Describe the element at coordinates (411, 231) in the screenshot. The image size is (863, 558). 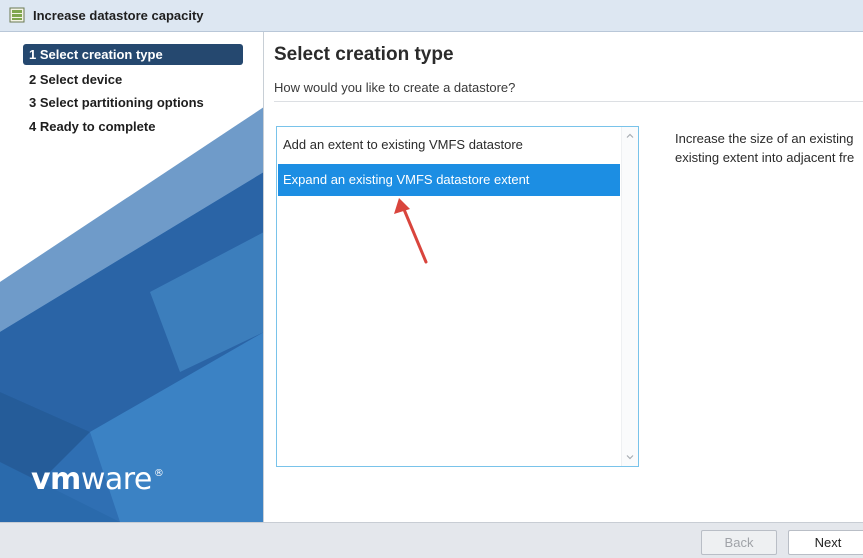
I see `red-arrow-icon` at that location.